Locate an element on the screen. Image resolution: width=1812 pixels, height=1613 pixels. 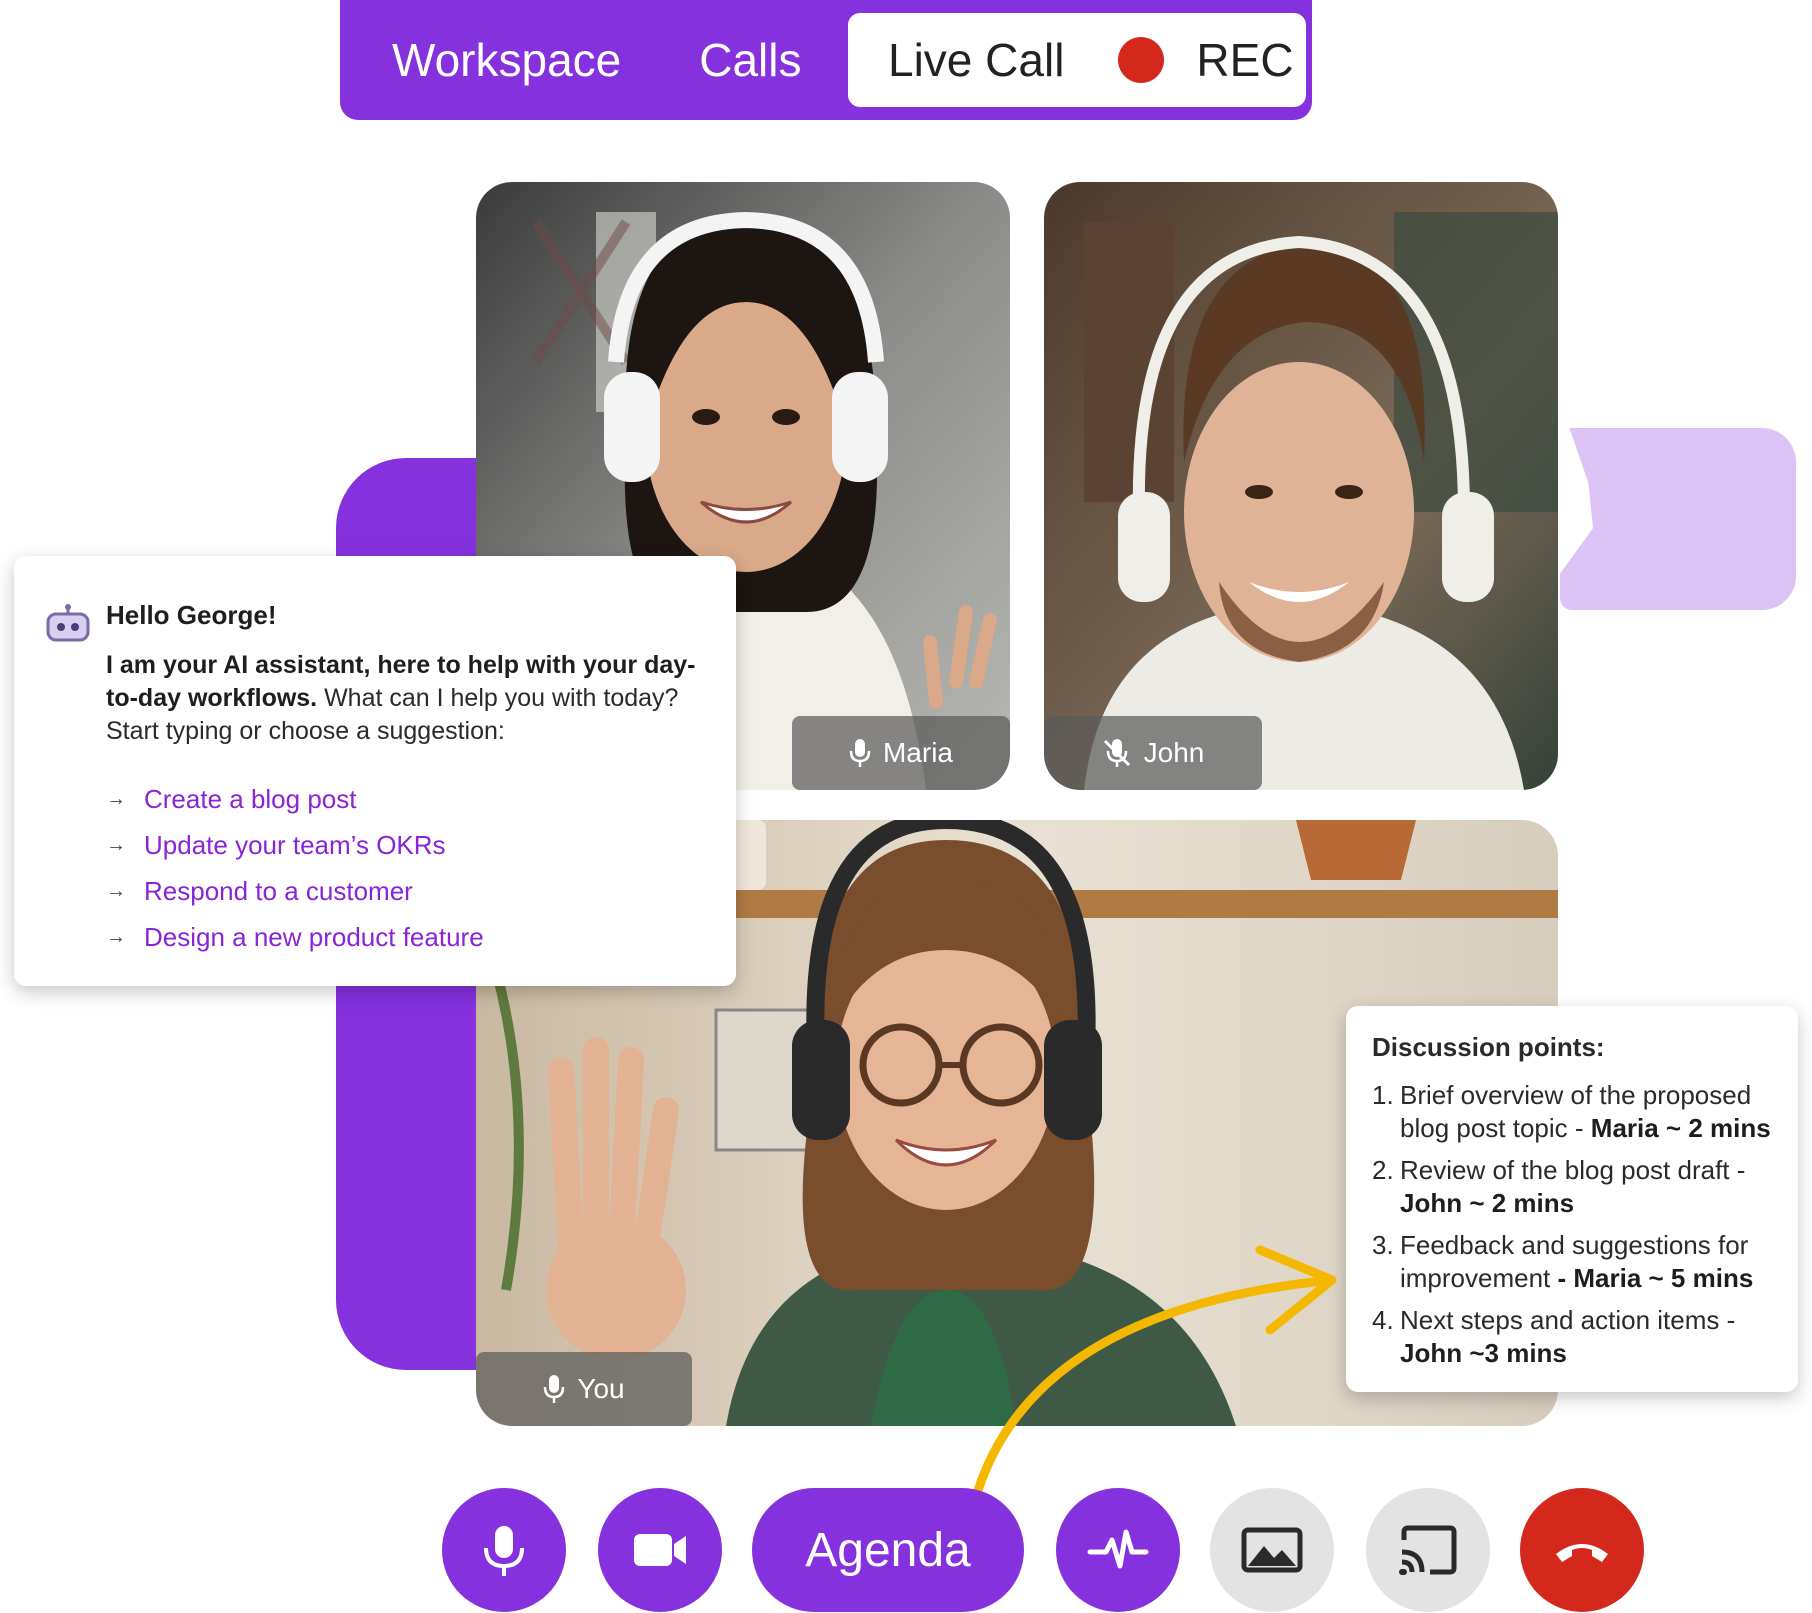
rec-label: REC is located at coordinates (1245, 60).